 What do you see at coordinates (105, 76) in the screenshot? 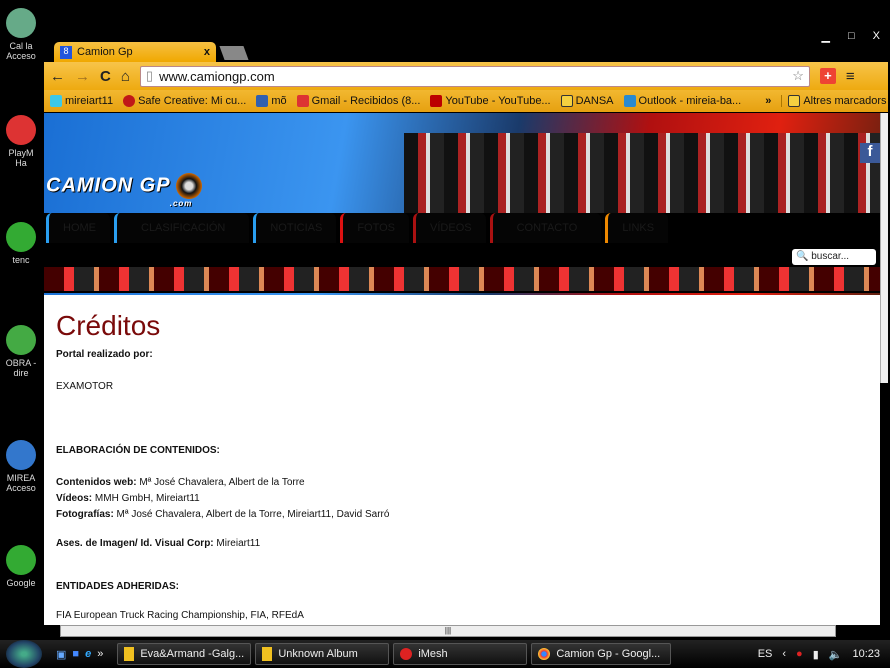
I see `reload-button: C` at bounding box center [105, 76].